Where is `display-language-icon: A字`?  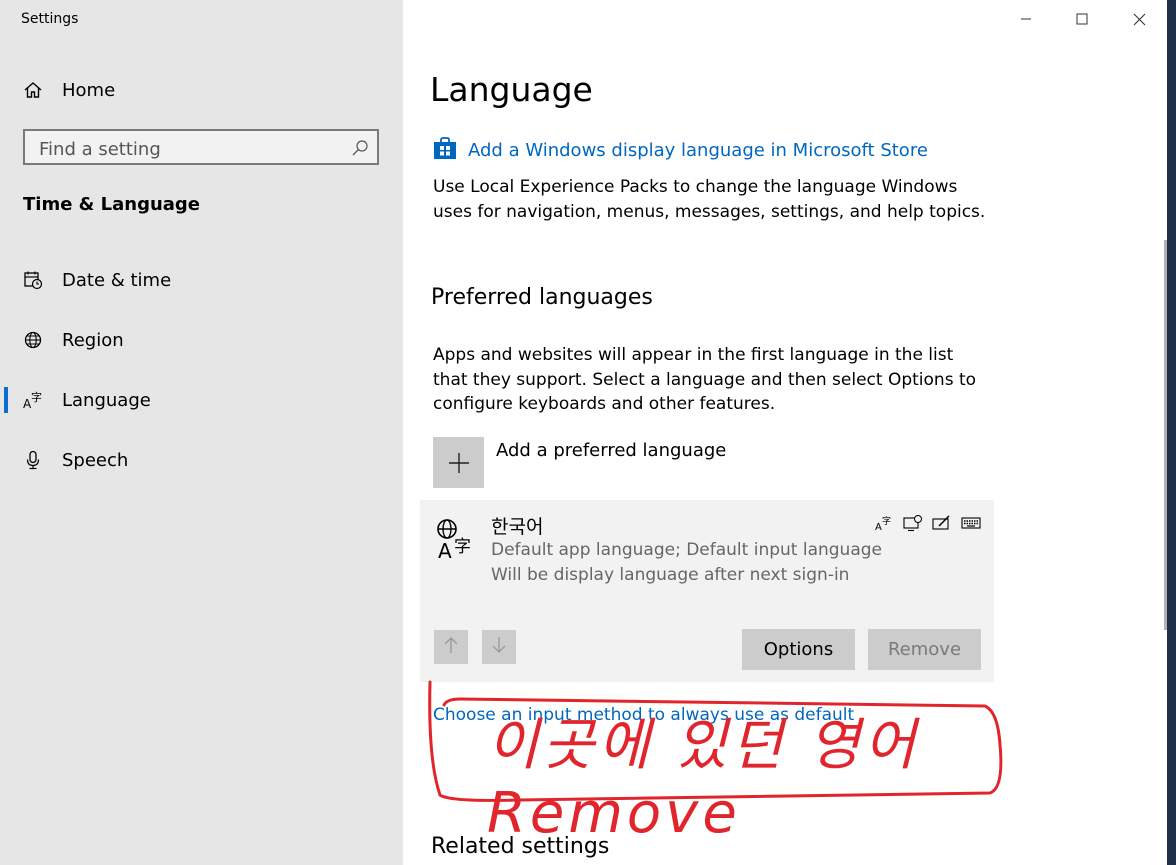
display-language-icon: A字 is located at coordinates (884, 523).